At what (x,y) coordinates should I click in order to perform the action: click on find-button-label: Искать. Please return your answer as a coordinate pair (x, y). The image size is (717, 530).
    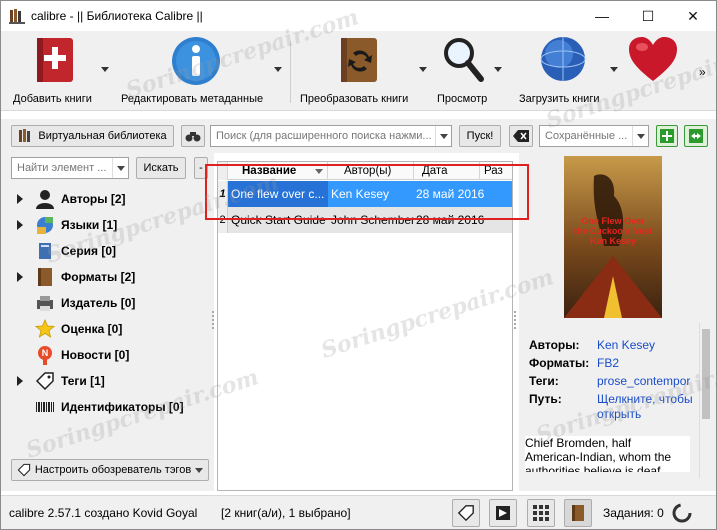
    Looking at the image, I should click on (161, 168).